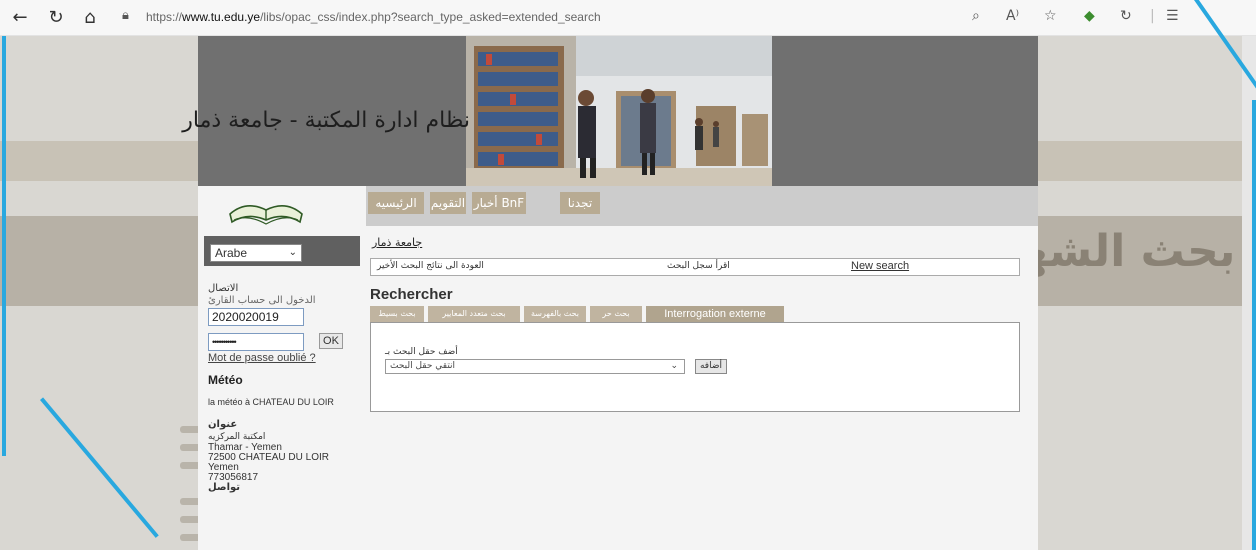 The height and width of the screenshot is (550, 1256). What do you see at coordinates (976, 16) in the screenshot?
I see `search-icon: ⌕` at bounding box center [976, 16].